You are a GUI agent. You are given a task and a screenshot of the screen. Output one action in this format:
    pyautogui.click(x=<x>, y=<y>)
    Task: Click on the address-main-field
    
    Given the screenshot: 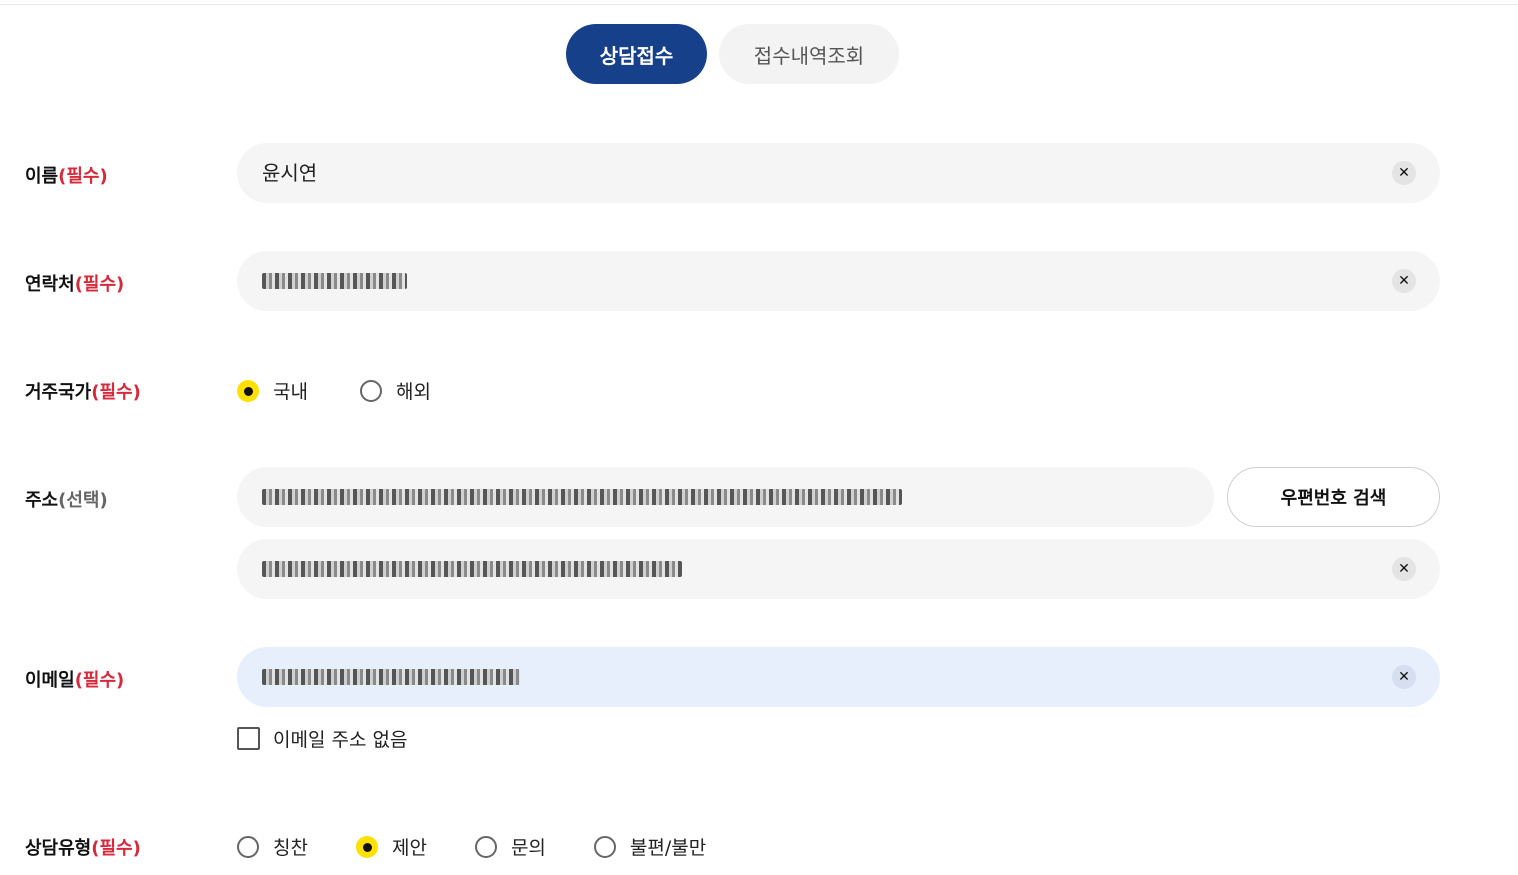 What is the action you would take?
    pyautogui.click(x=725, y=497)
    